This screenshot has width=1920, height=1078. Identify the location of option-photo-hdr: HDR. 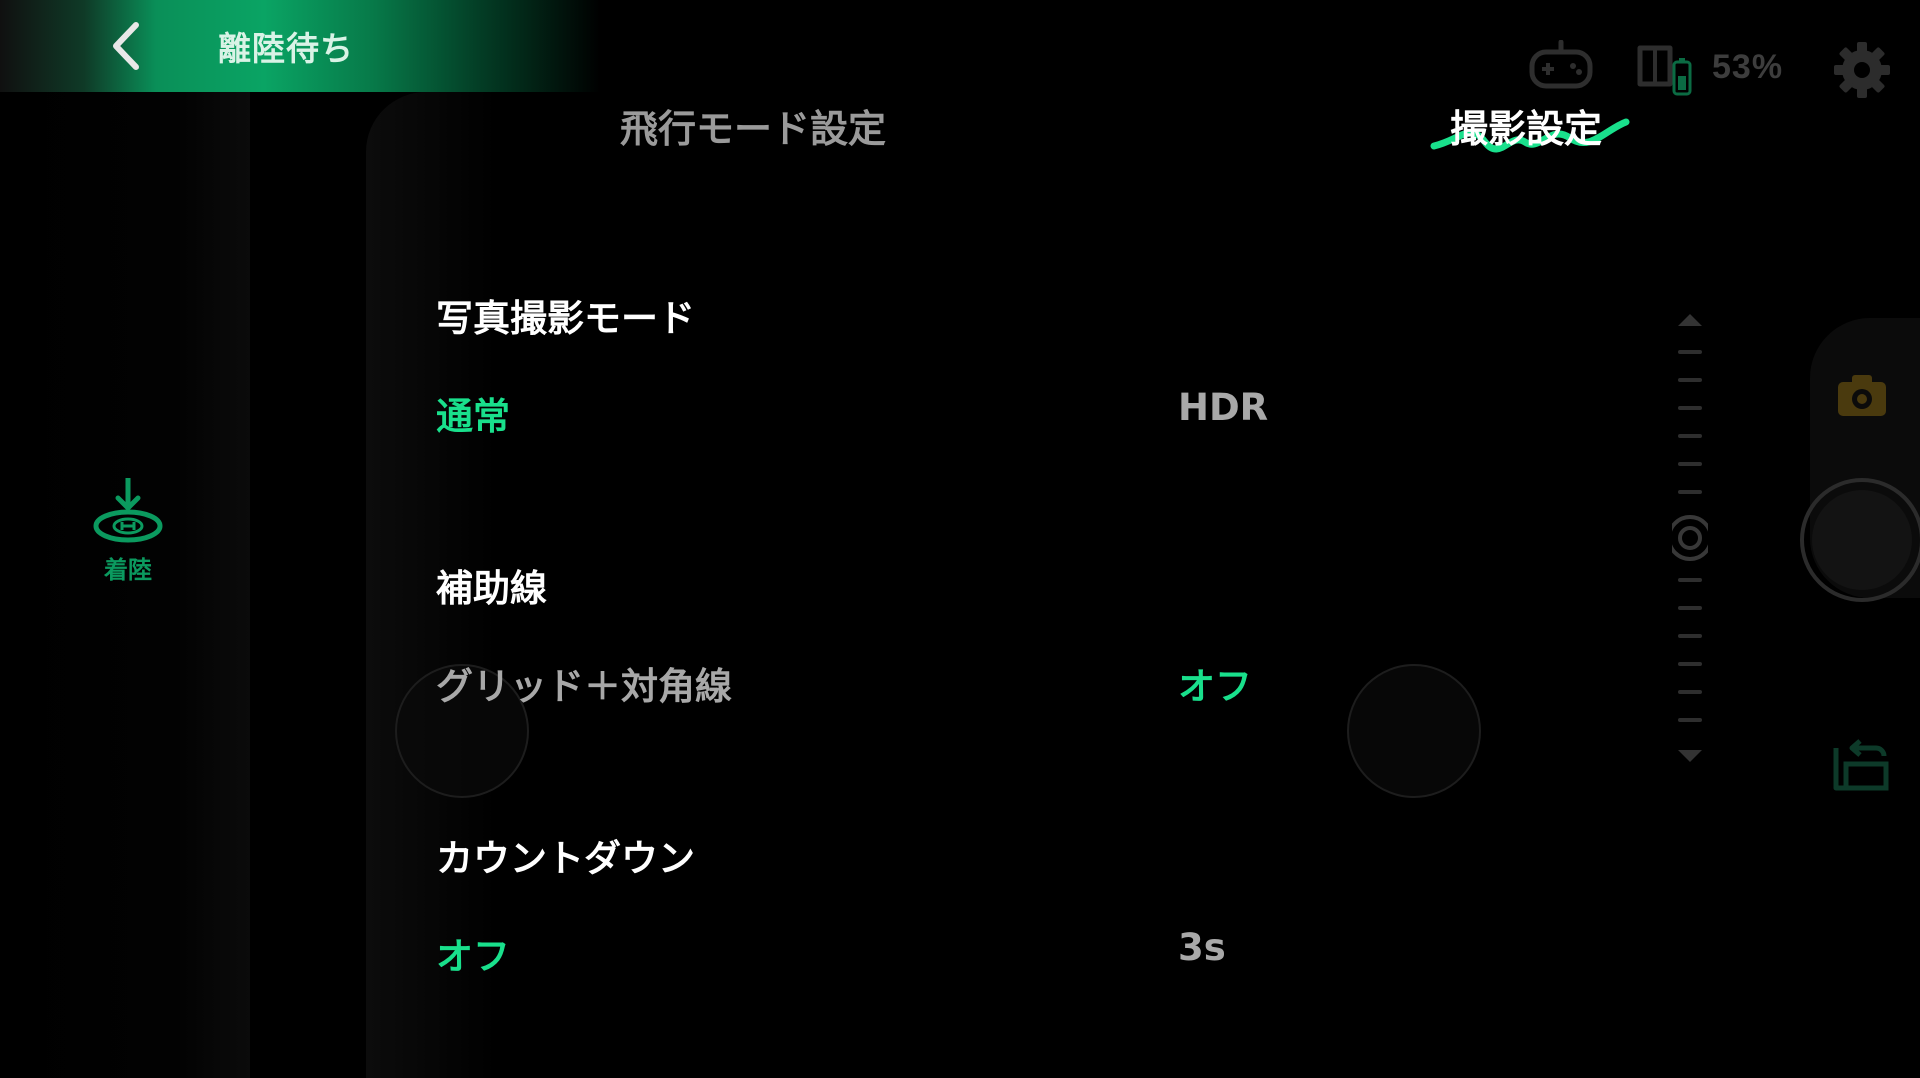
(1223, 407).